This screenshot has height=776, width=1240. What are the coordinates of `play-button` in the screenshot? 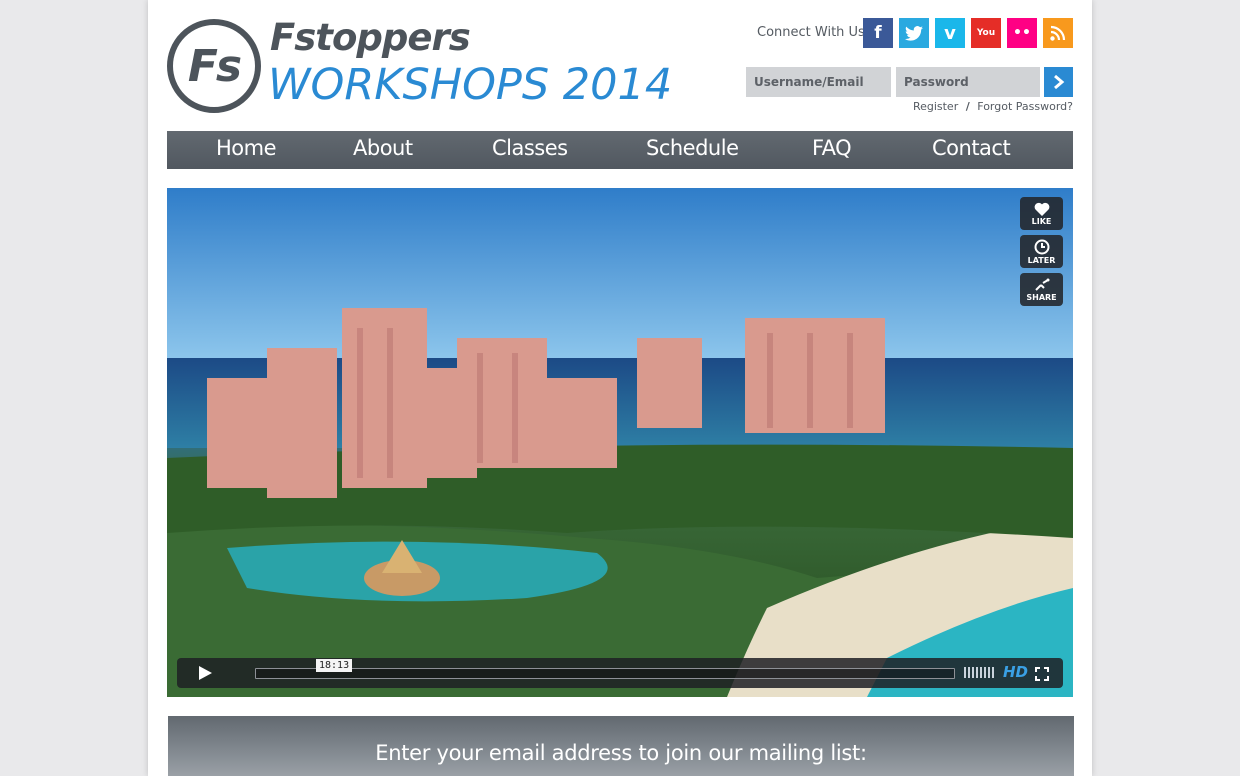 It's located at (205, 675).